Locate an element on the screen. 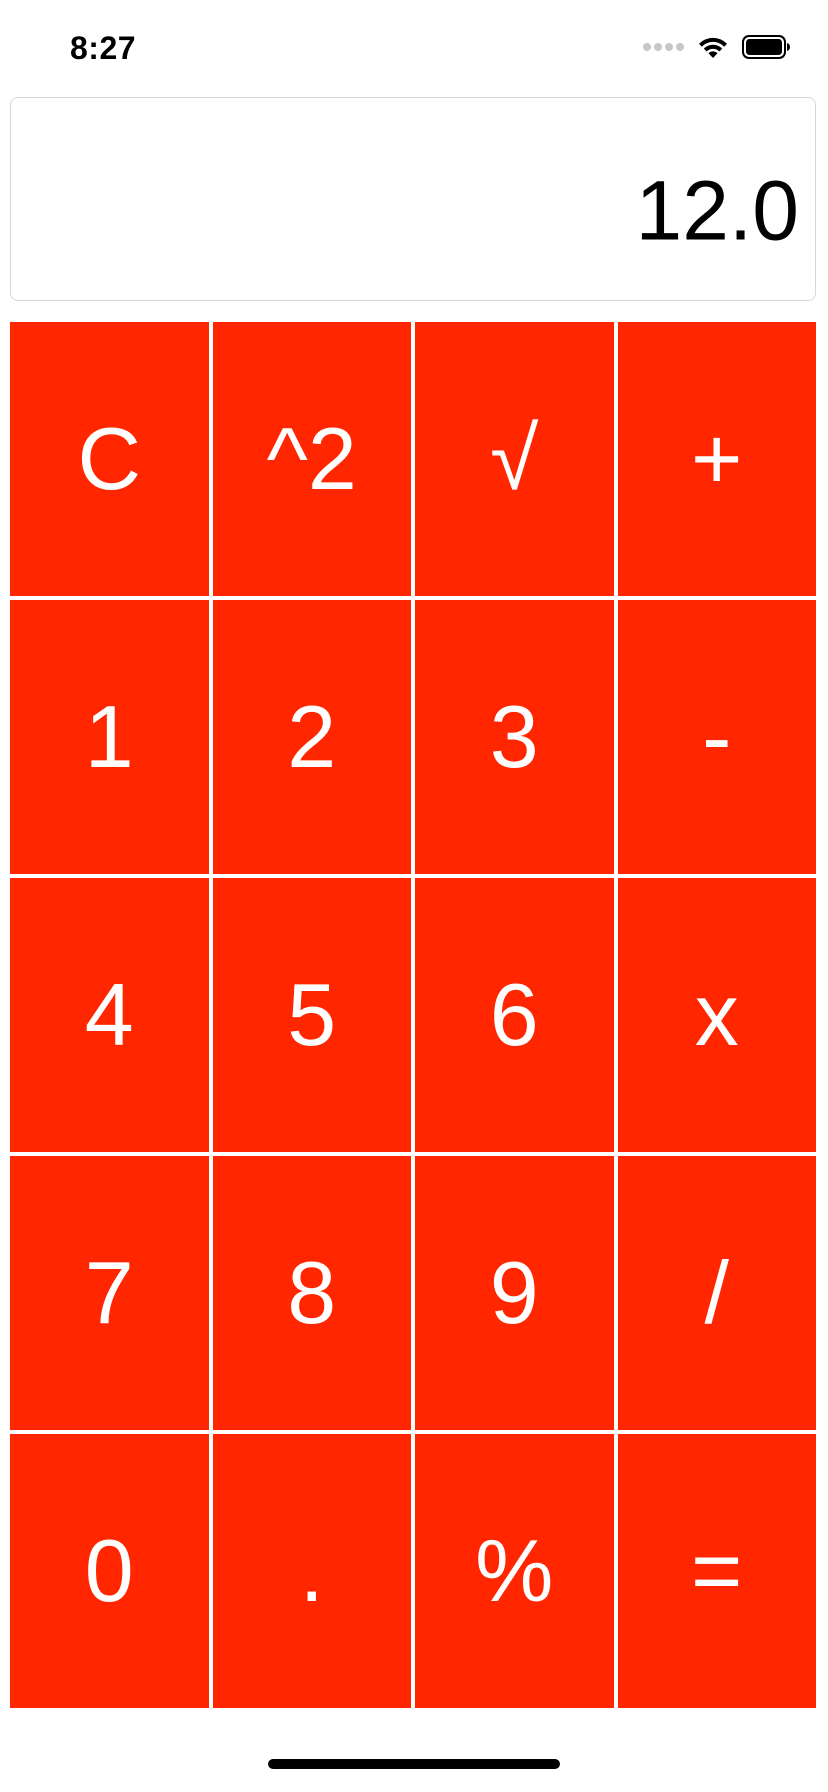 The image size is (828, 1792). key-label: x is located at coordinates (716, 1014).